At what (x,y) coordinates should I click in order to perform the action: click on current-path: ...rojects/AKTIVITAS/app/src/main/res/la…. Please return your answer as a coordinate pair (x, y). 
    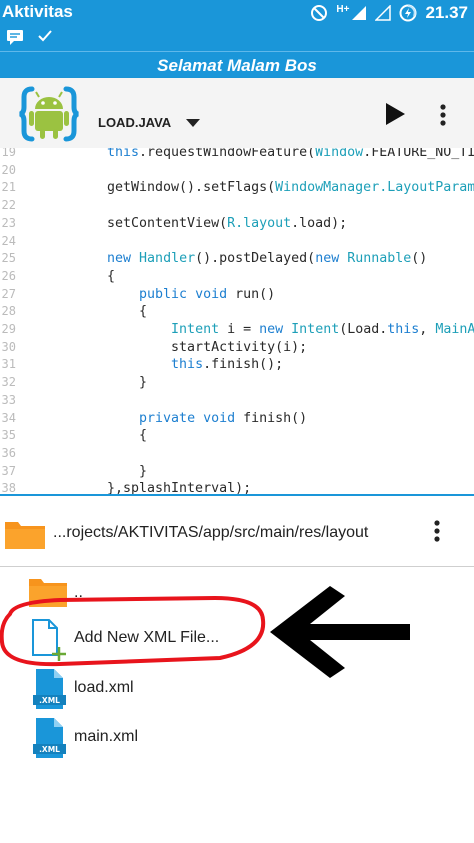
    Looking at the image, I should click on (211, 532).